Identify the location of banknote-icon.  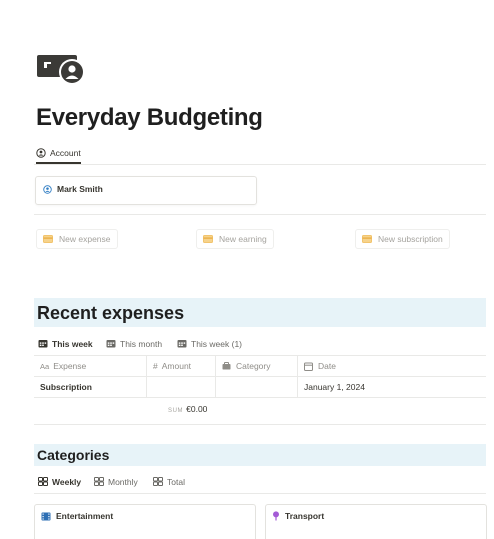
(64, 70).